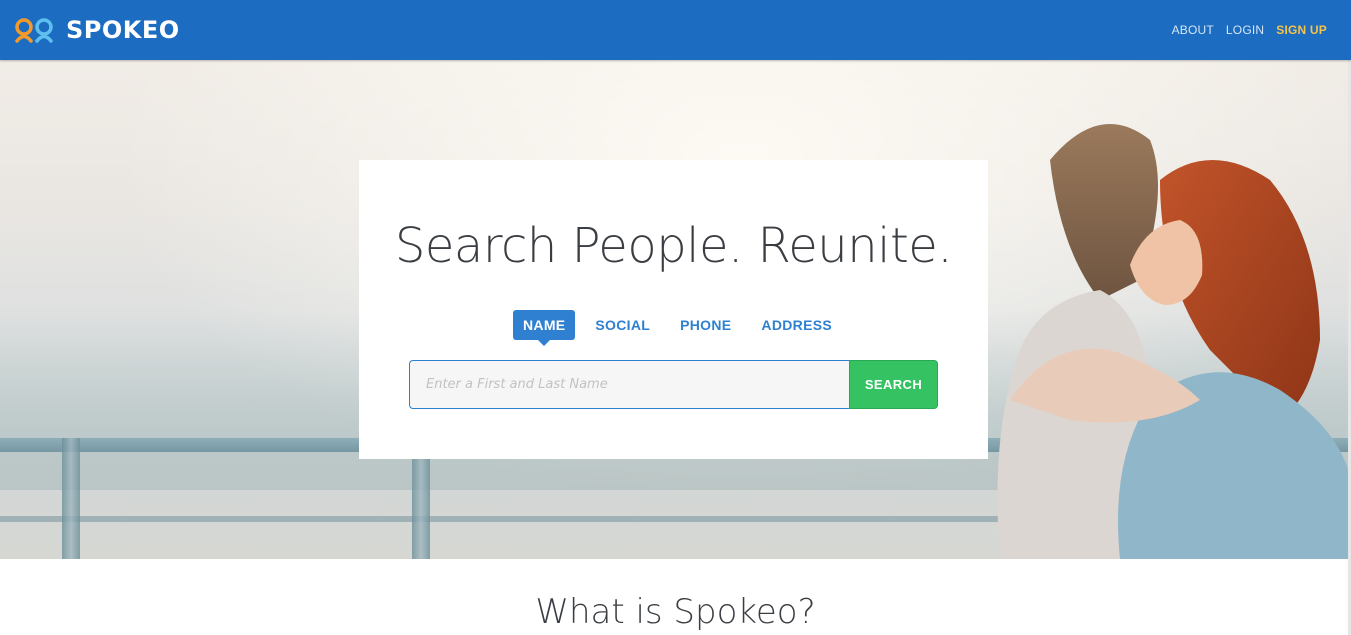 The image size is (1351, 635). What do you see at coordinates (629, 384) in the screenshot?
I see `name-search-input` at bounding box center [629, 384].